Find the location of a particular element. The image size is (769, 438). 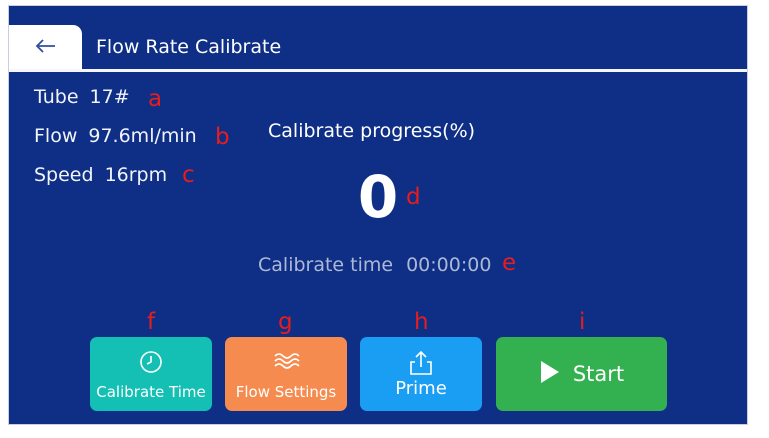

tube-row: Tube 17# is located at coordinates (82, 97).